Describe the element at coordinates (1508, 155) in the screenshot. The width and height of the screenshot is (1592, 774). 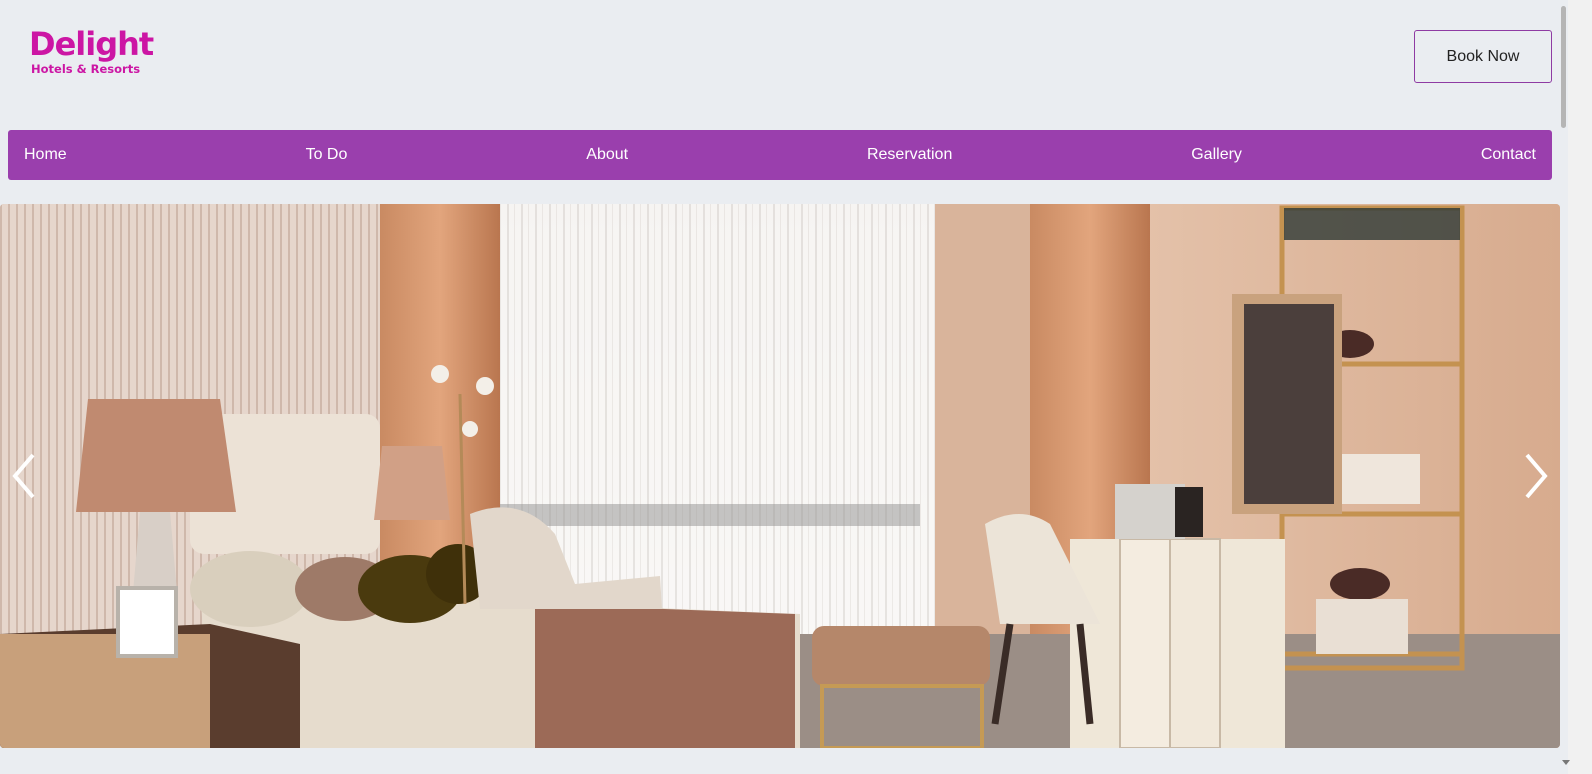
I see `nav-item-contact: Contact` at that location.